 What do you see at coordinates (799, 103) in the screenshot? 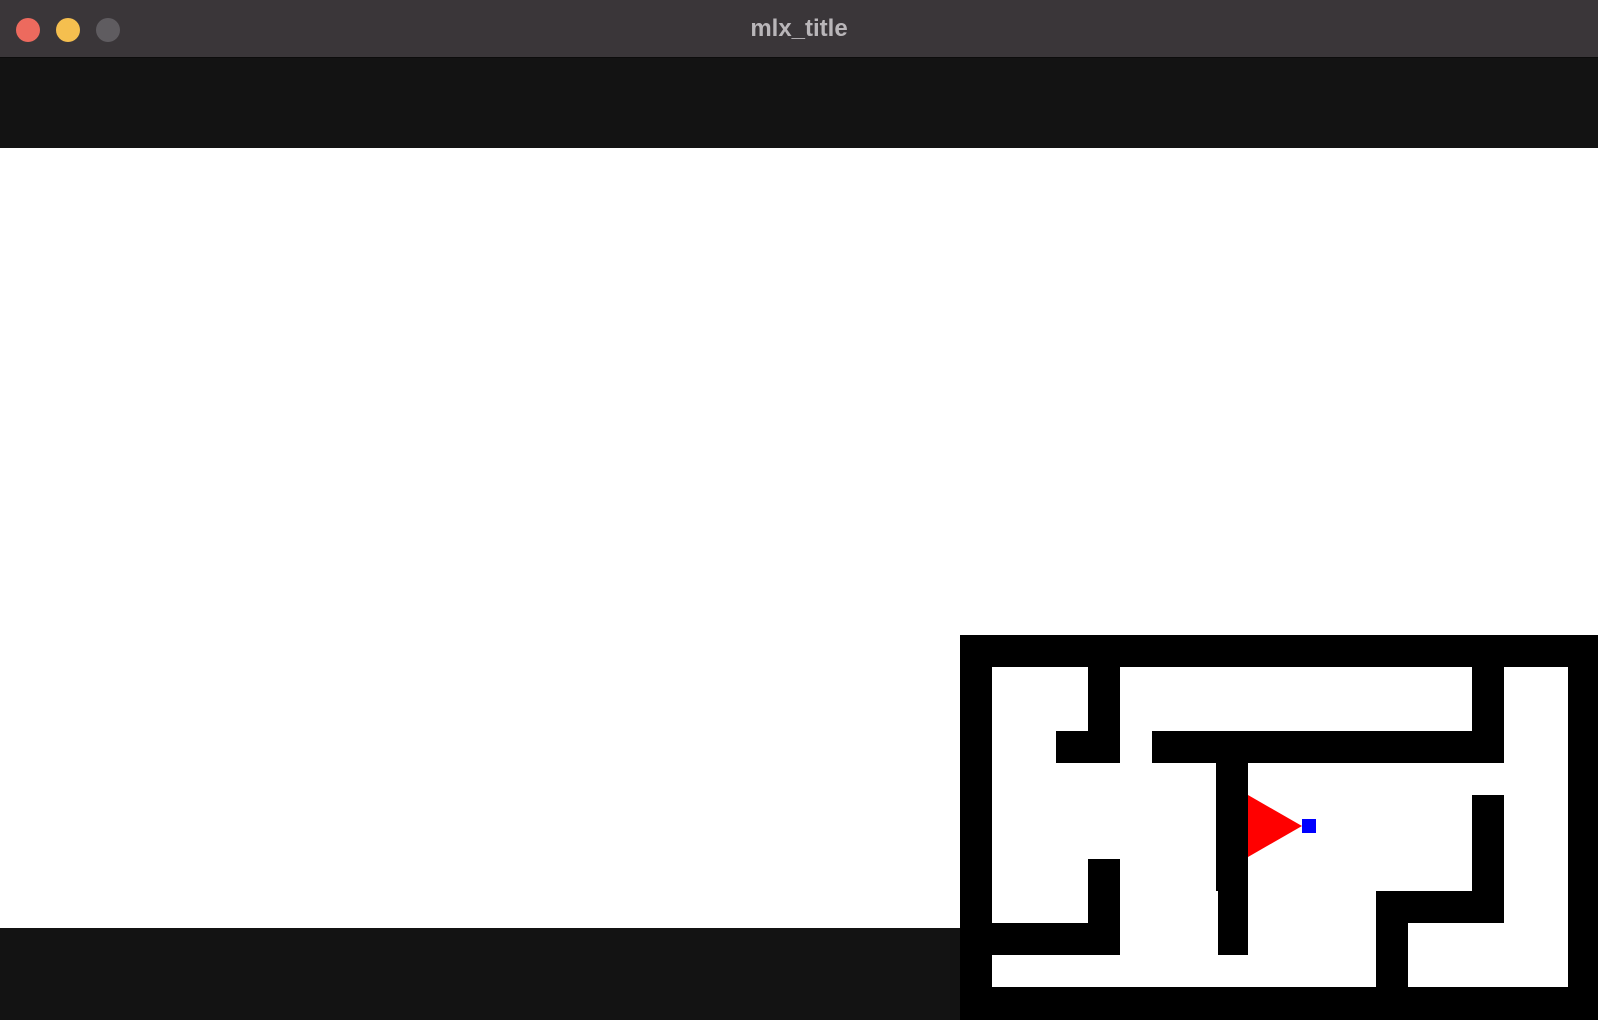
I see `ceiling-band` at bounding box center [799, 103].